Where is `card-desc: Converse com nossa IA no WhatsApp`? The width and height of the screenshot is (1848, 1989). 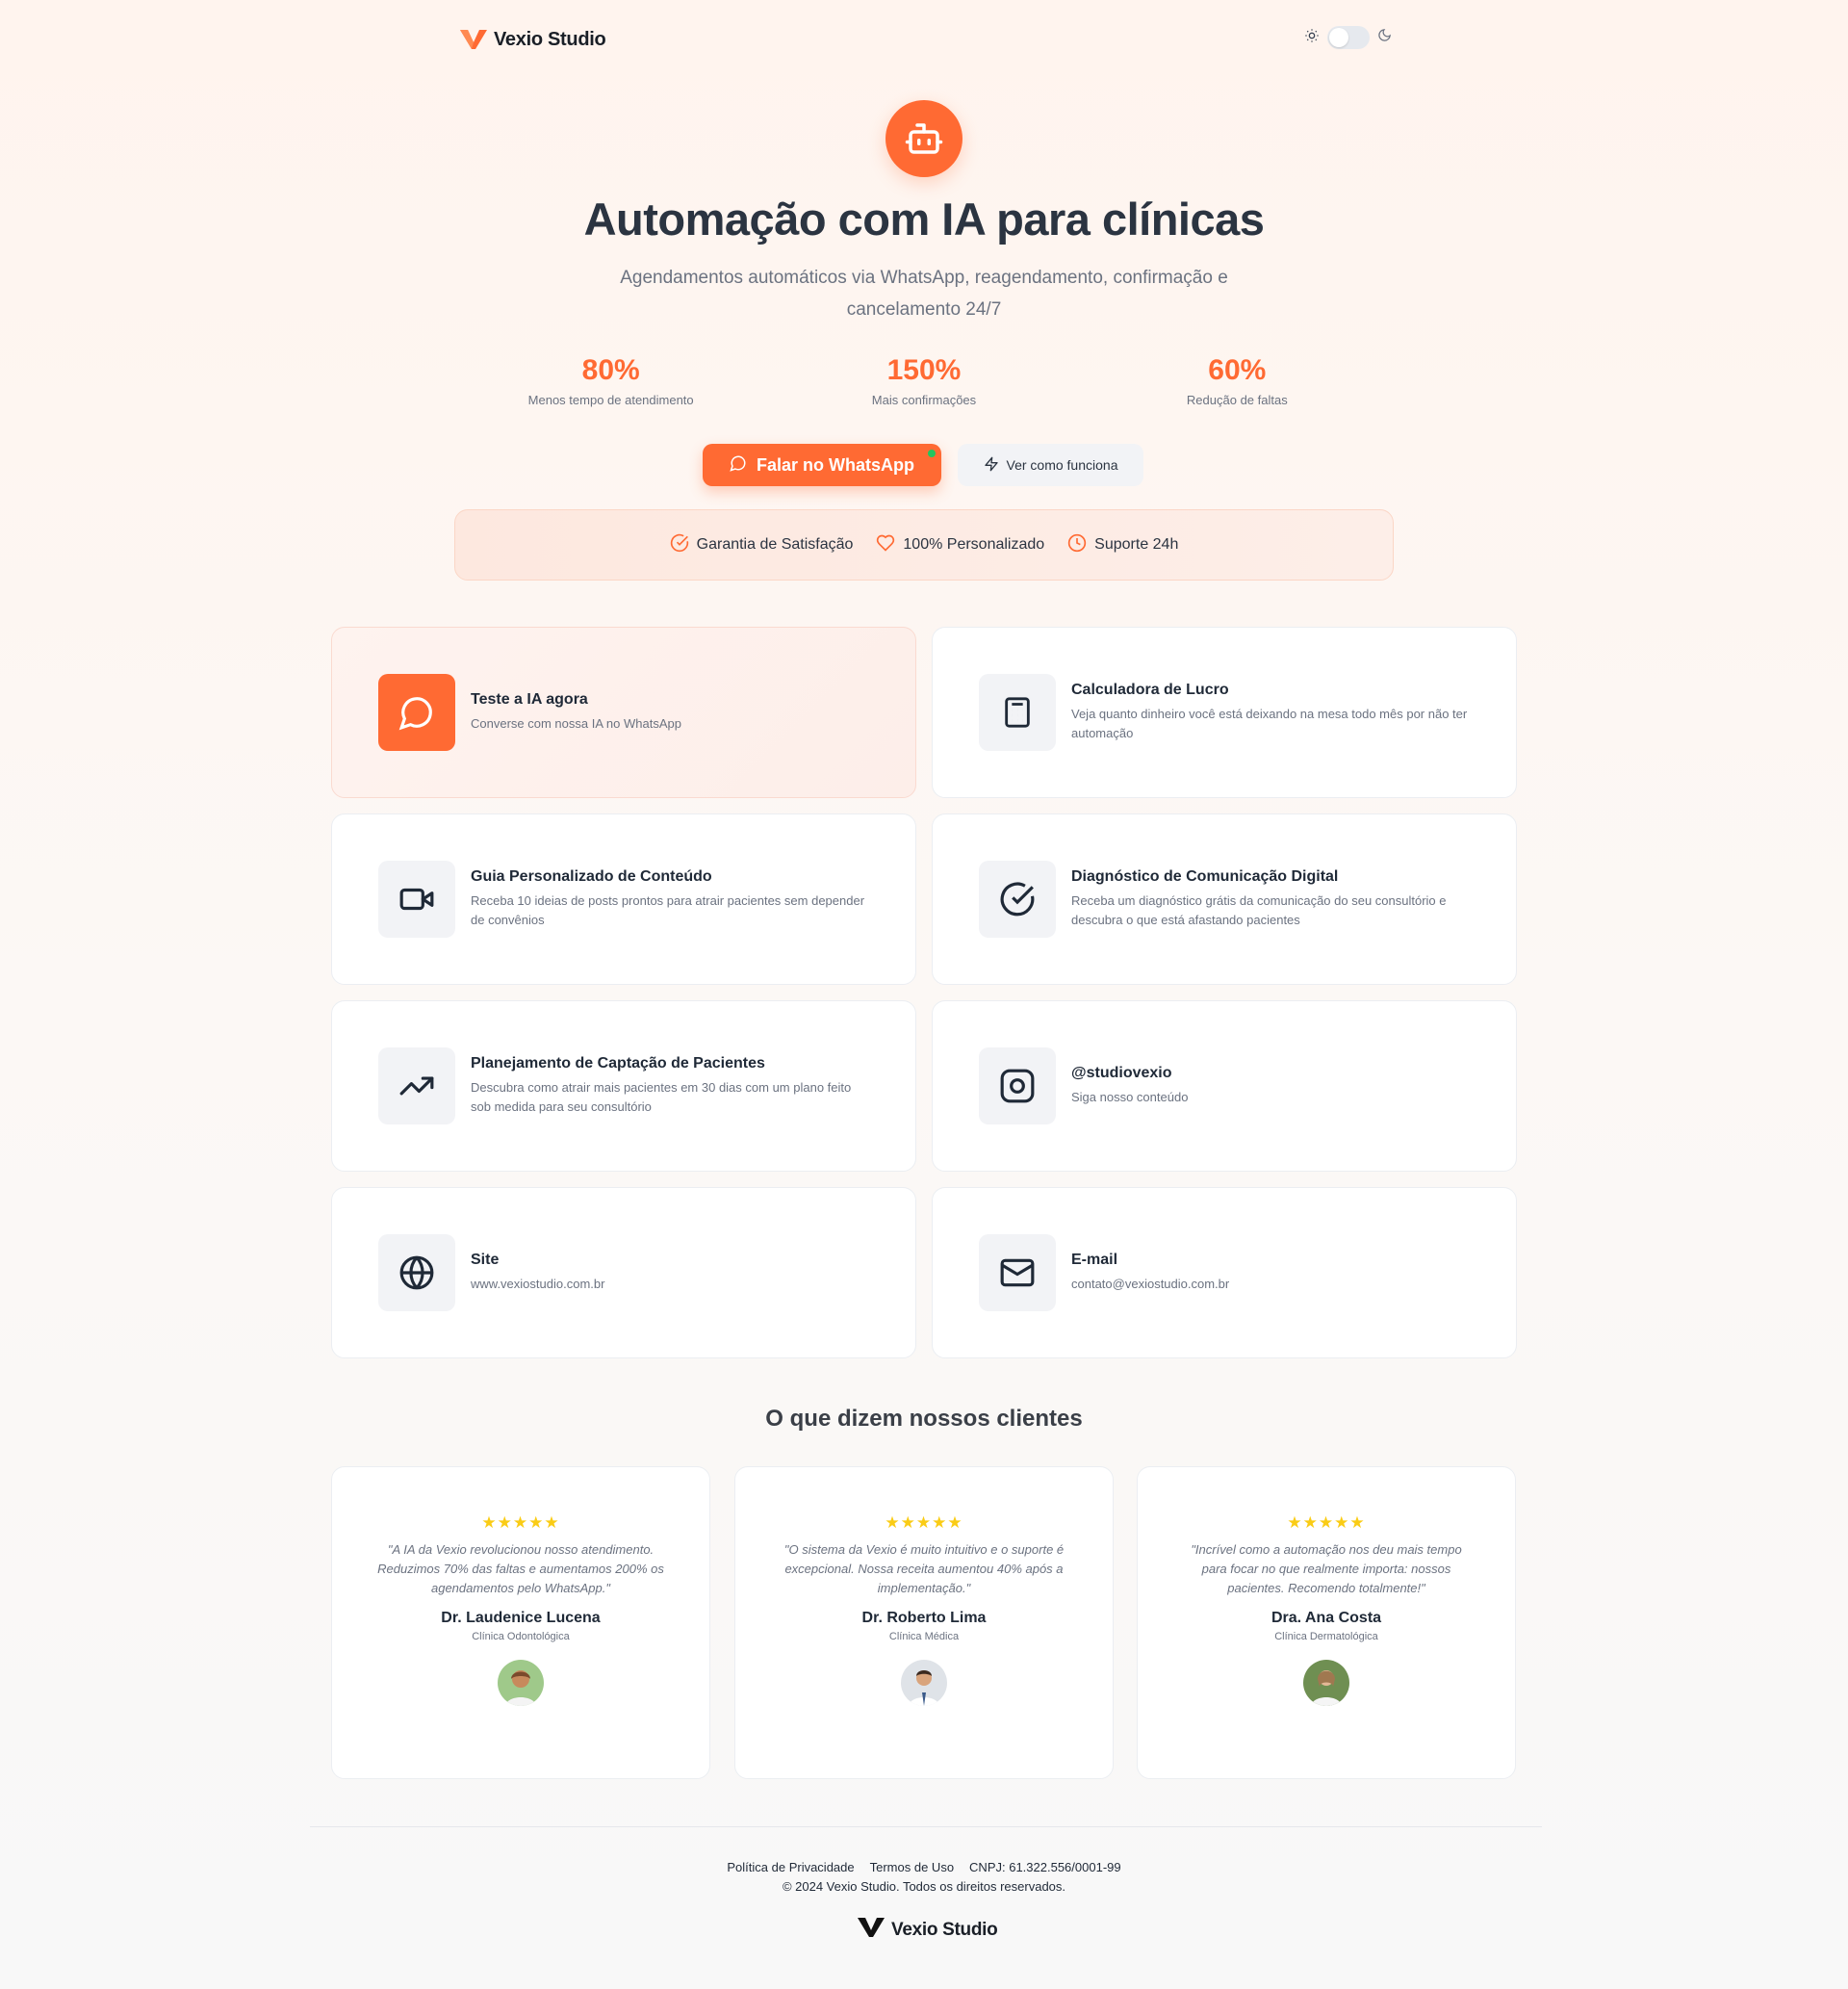
card-desc: Converse com nossa IA no WhatsApp is located at coordinates (576, 723).